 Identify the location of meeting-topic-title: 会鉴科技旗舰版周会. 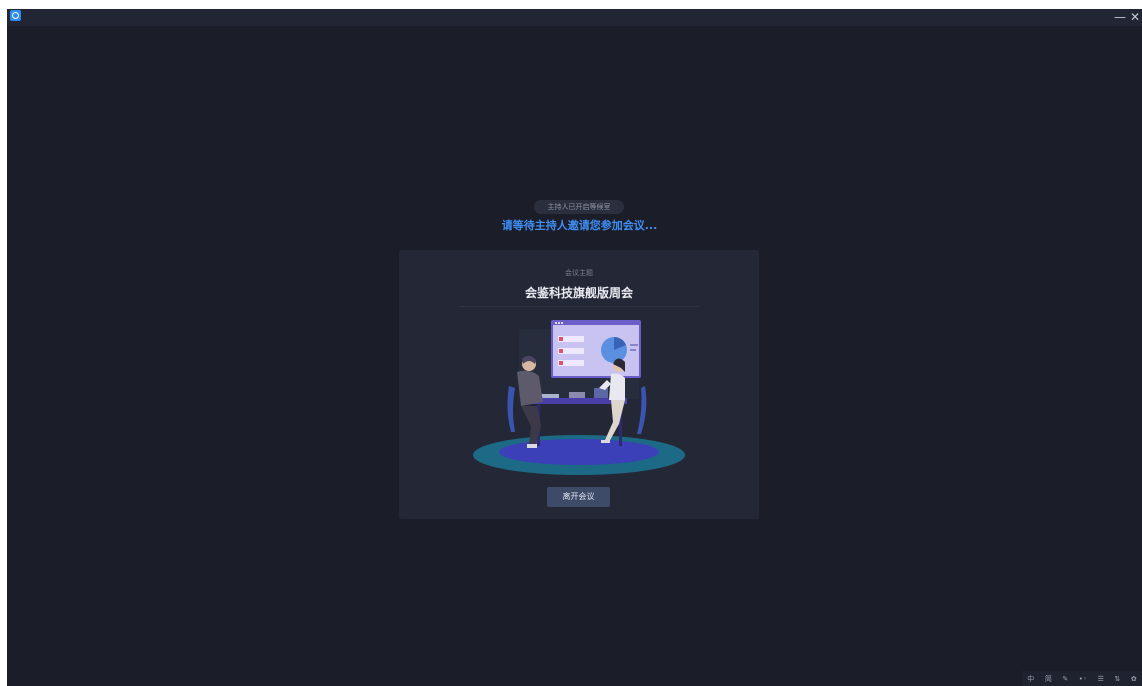
(578, 293).